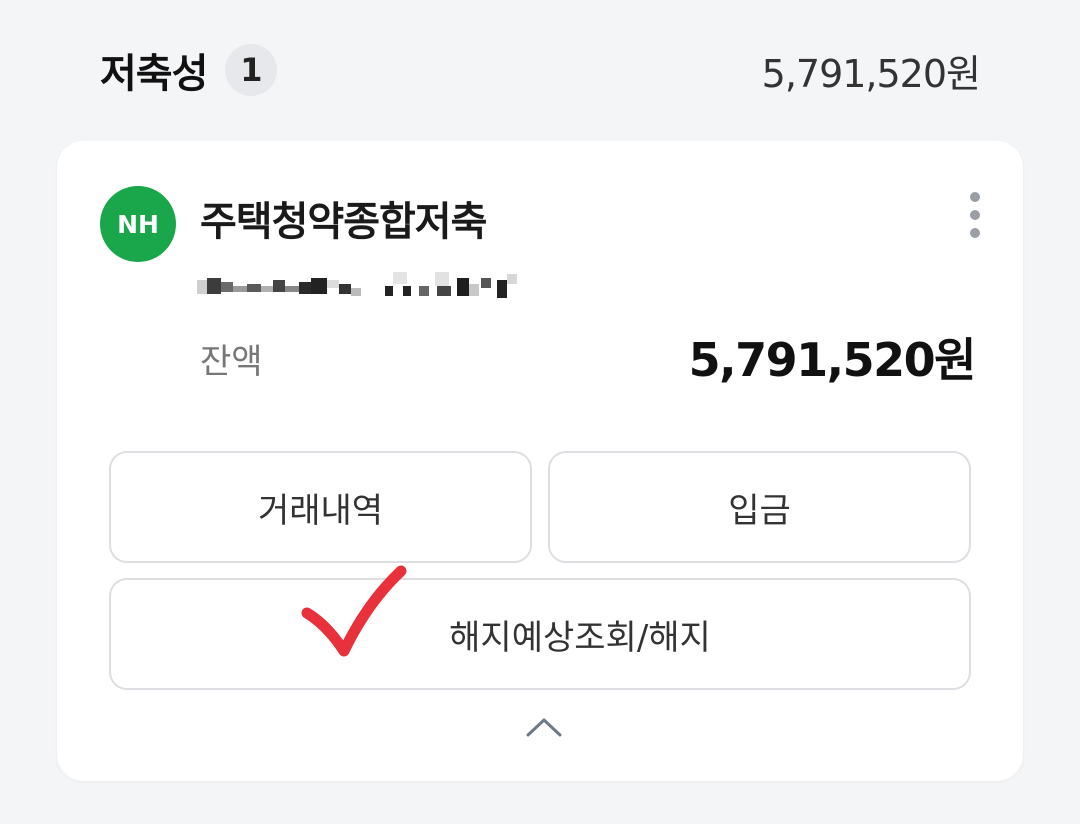  What do you see at coordinates (154, 74) in the screenshot?
I see `section-title: 저축성` at bounding box center [154, 74].